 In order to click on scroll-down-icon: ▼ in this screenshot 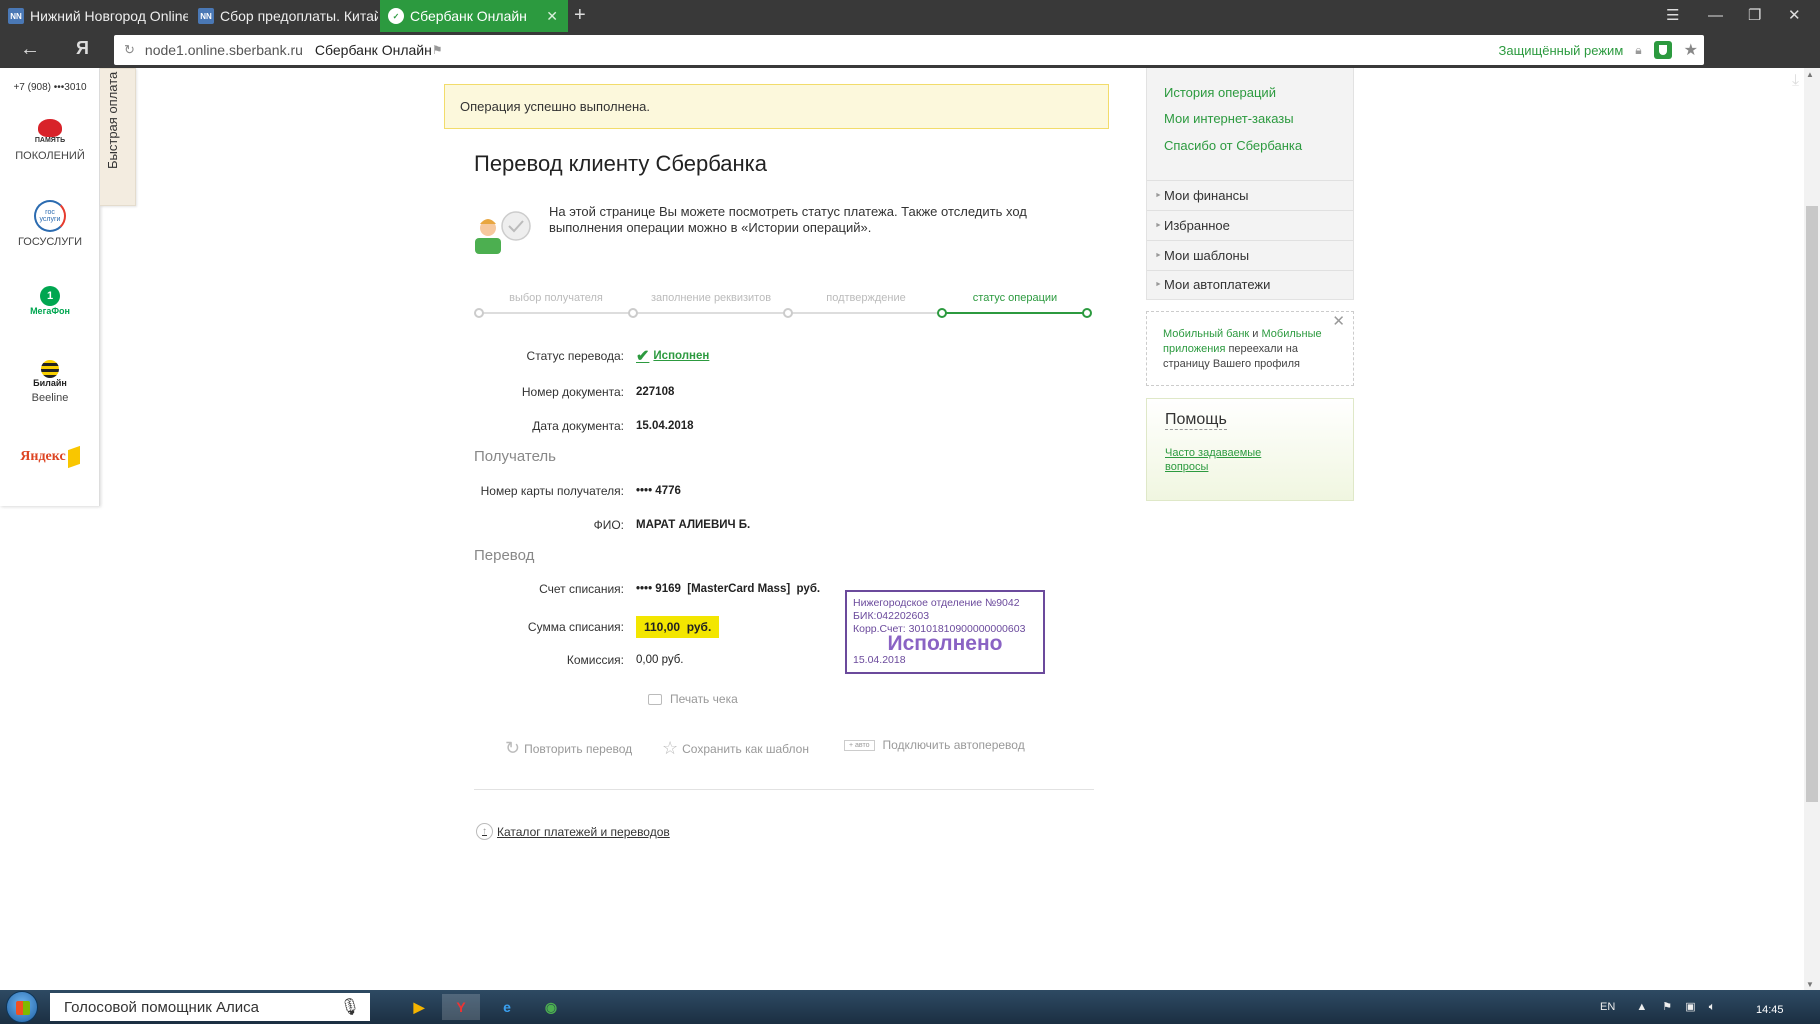, I will do `click(1810, 984)`.